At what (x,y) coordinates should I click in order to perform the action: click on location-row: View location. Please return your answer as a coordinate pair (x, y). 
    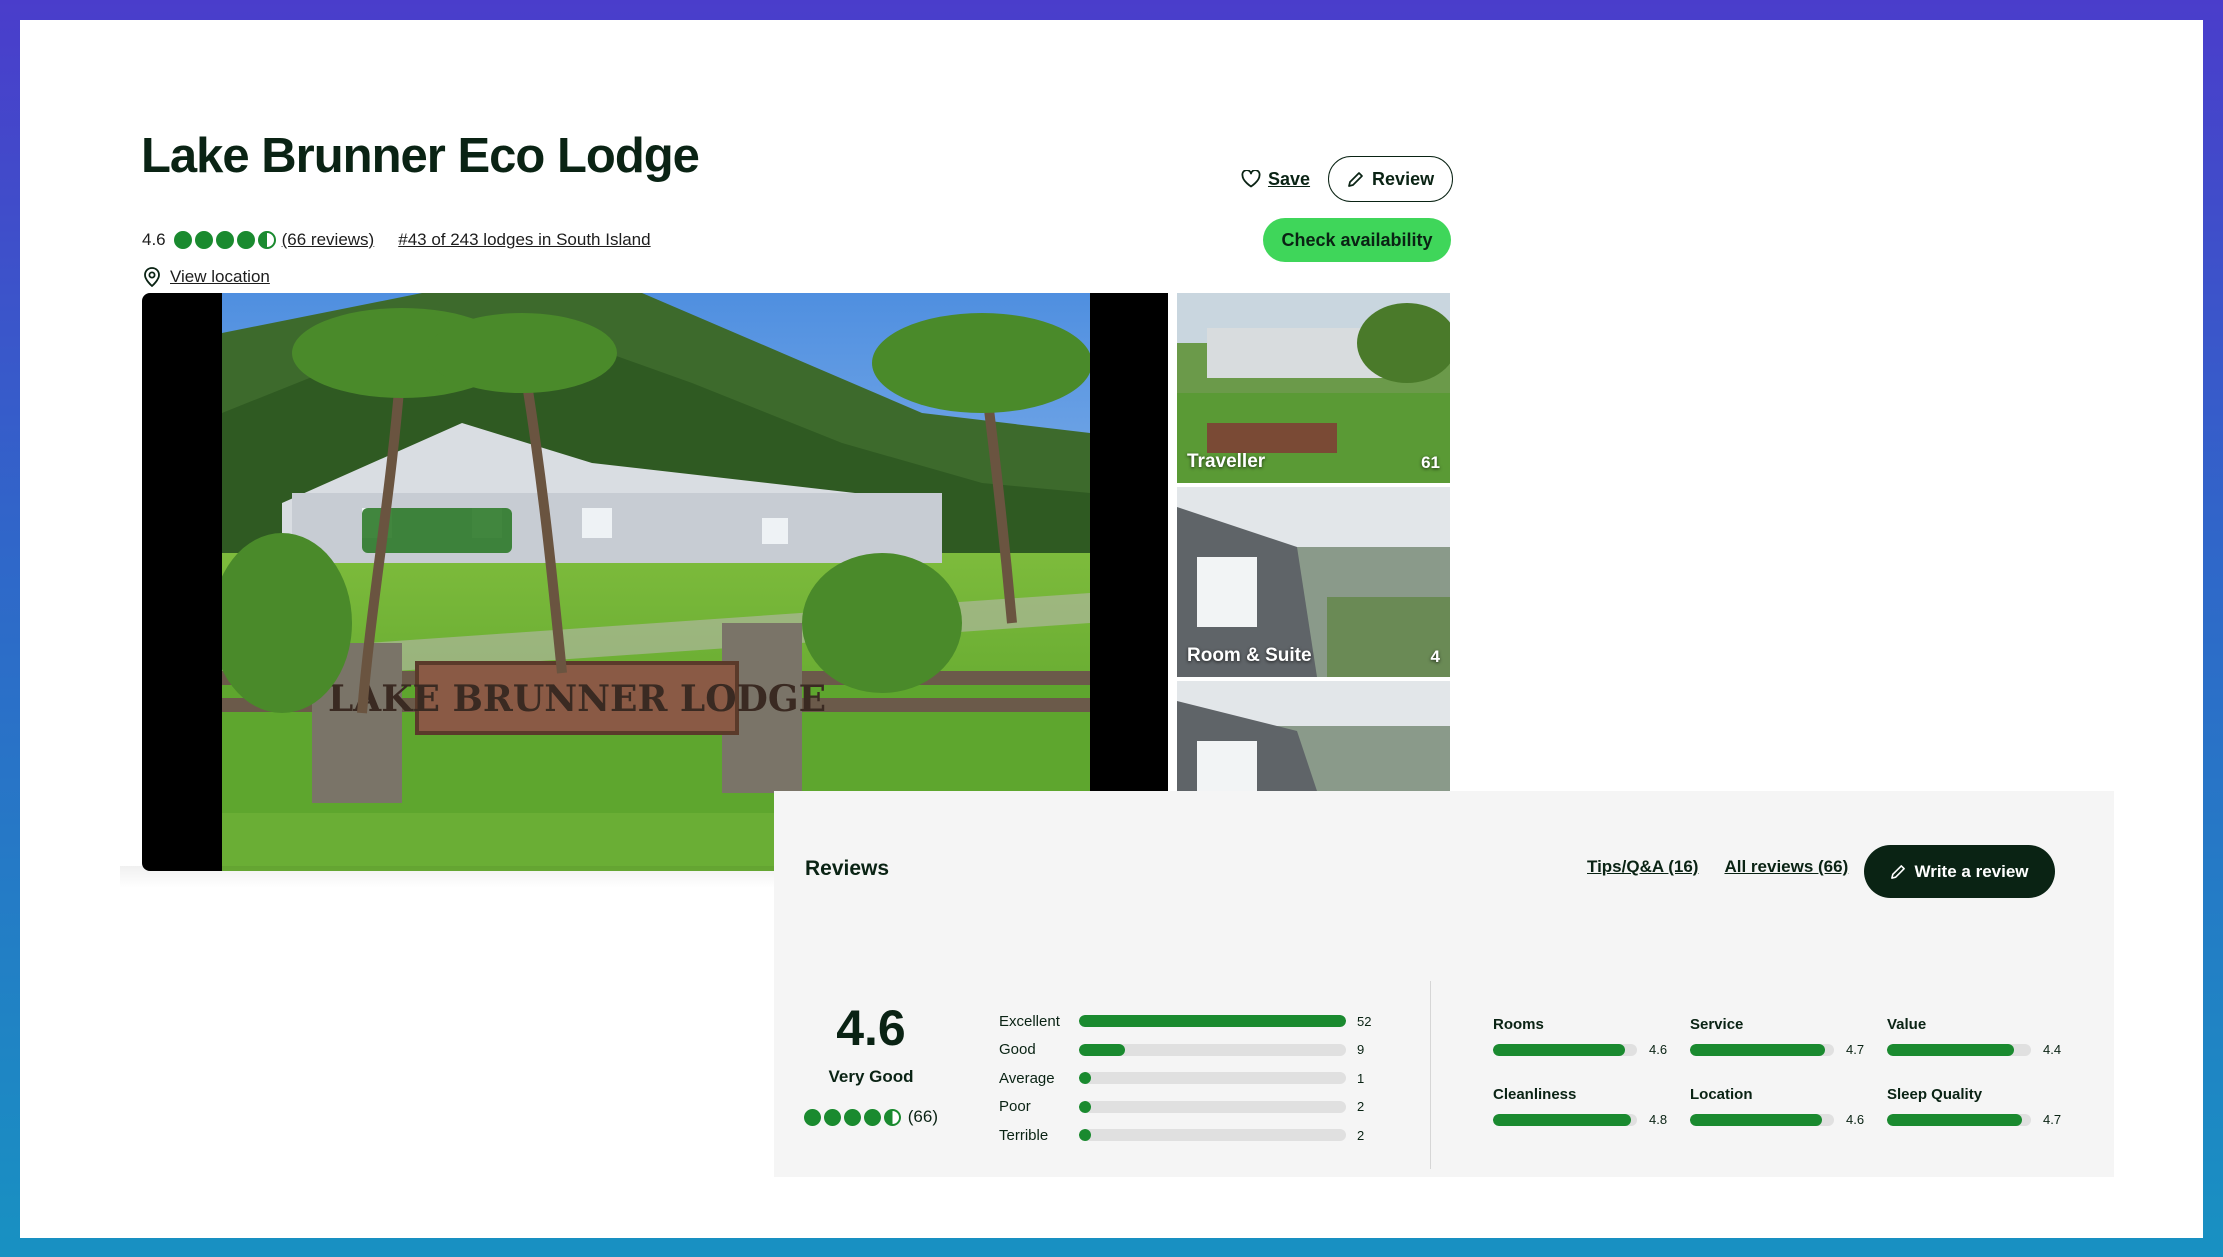
    Looking at the image, I should click on (206, 277).